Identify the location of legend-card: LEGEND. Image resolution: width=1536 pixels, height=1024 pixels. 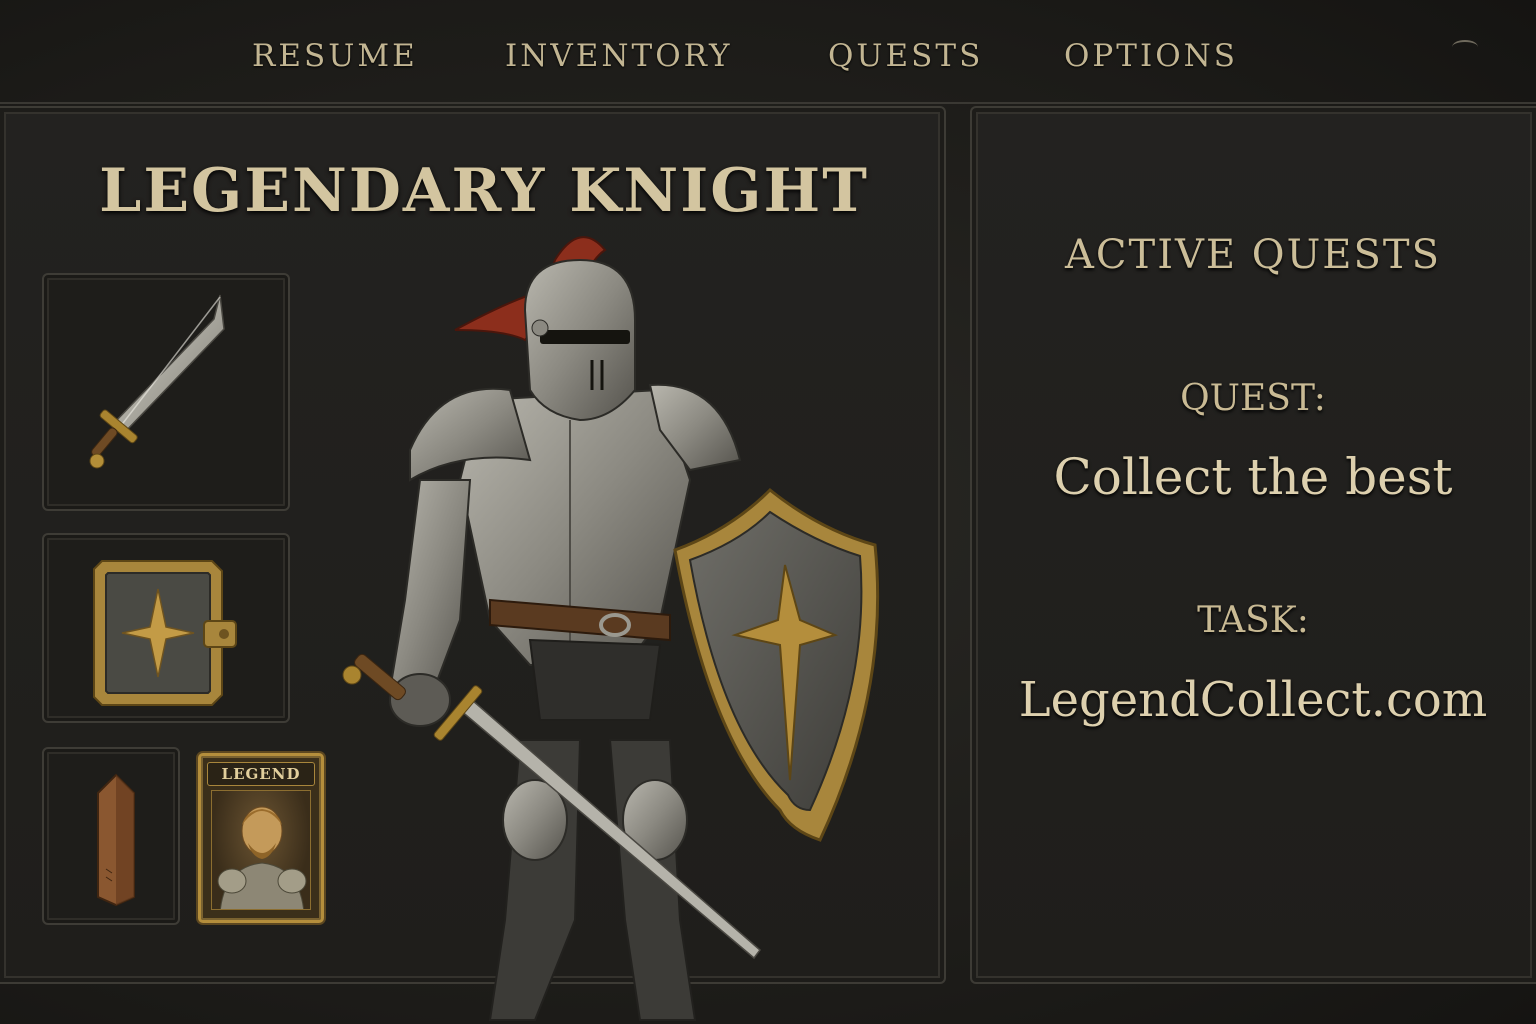
(261, 838).